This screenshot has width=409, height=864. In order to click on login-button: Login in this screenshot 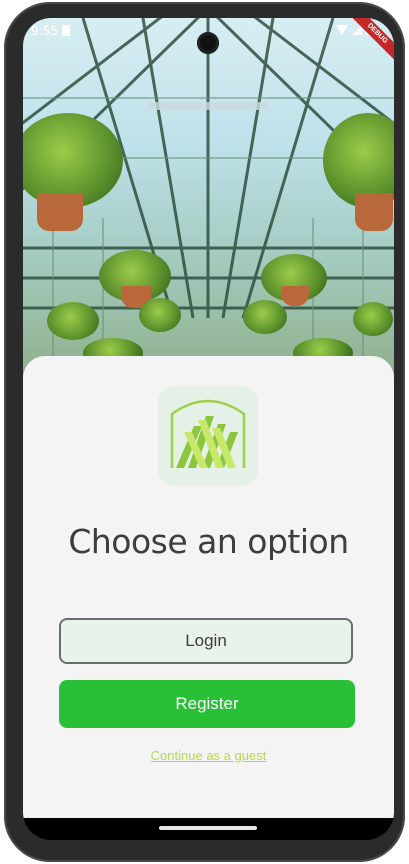, I will do `click(206, 641)`.